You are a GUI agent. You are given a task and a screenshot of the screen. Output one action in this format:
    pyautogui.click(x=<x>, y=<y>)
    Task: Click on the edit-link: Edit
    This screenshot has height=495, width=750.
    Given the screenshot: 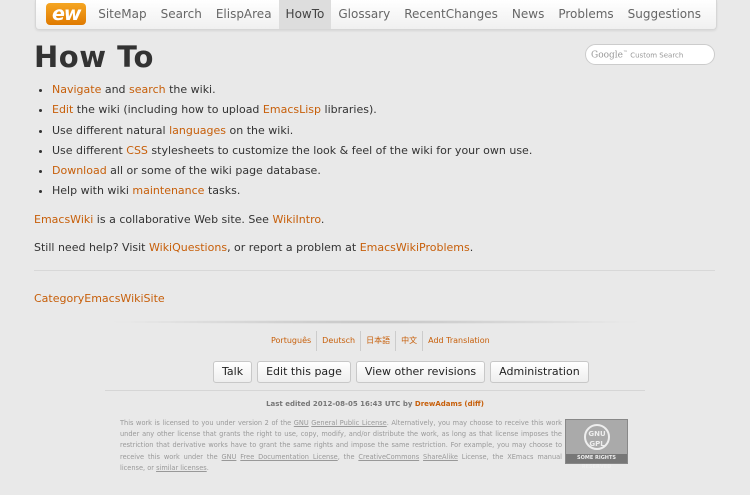 What is the action you would take?
    pyautogui.click(x=62, y=109)
    